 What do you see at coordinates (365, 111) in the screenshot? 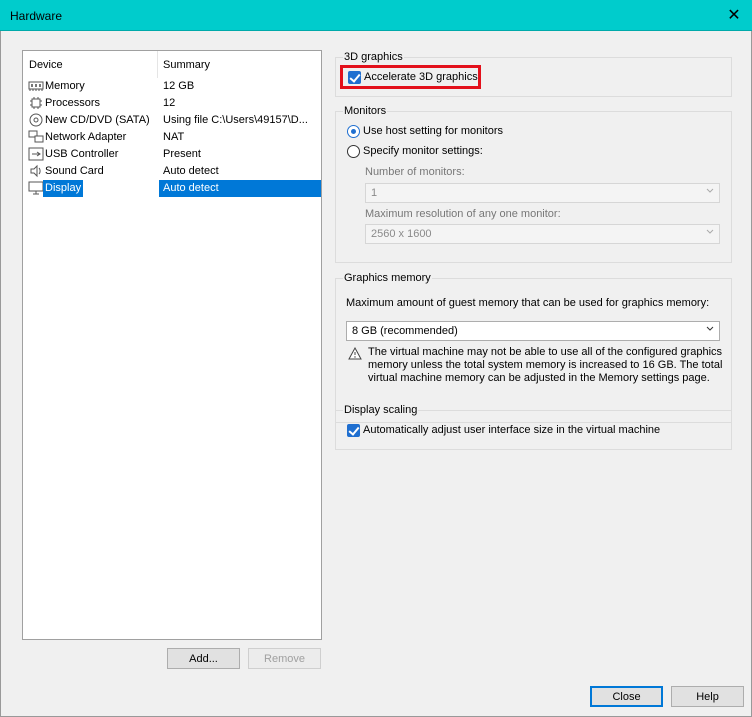
I see `group-legend: Monitors` at bounding box center [365, 111].